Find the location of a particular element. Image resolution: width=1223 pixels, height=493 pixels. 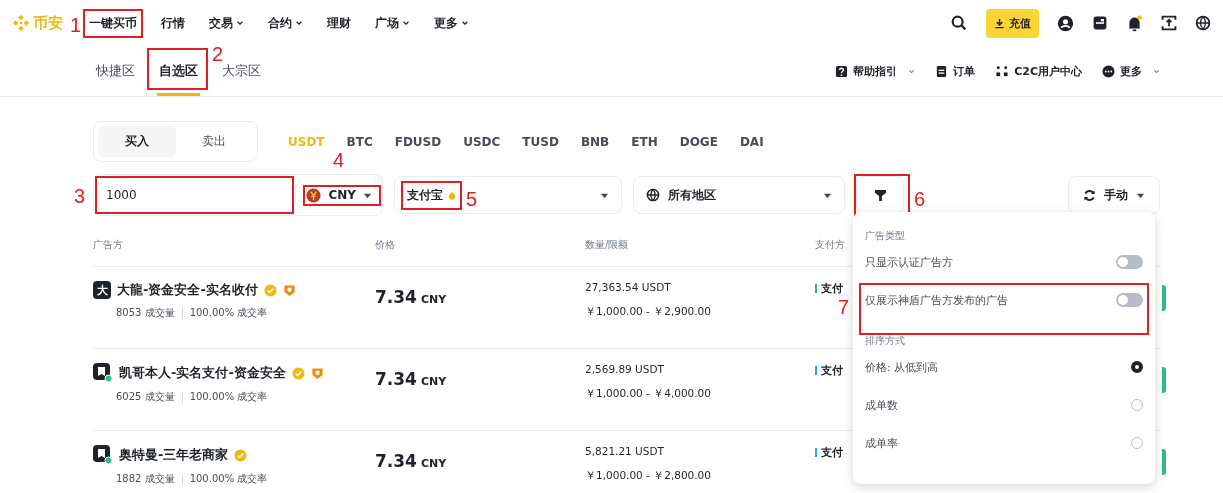

nav-item: 合约 is located at coordinates (285, 23).